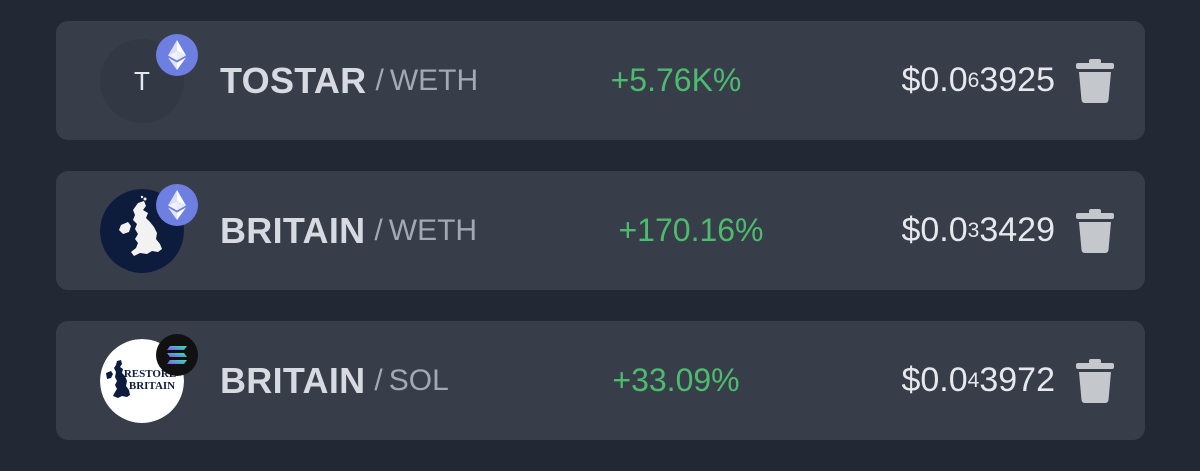 The height and width of the screenshot is (471, 1200). I want to click on price-change: +5.76K%, so click(676, 80).